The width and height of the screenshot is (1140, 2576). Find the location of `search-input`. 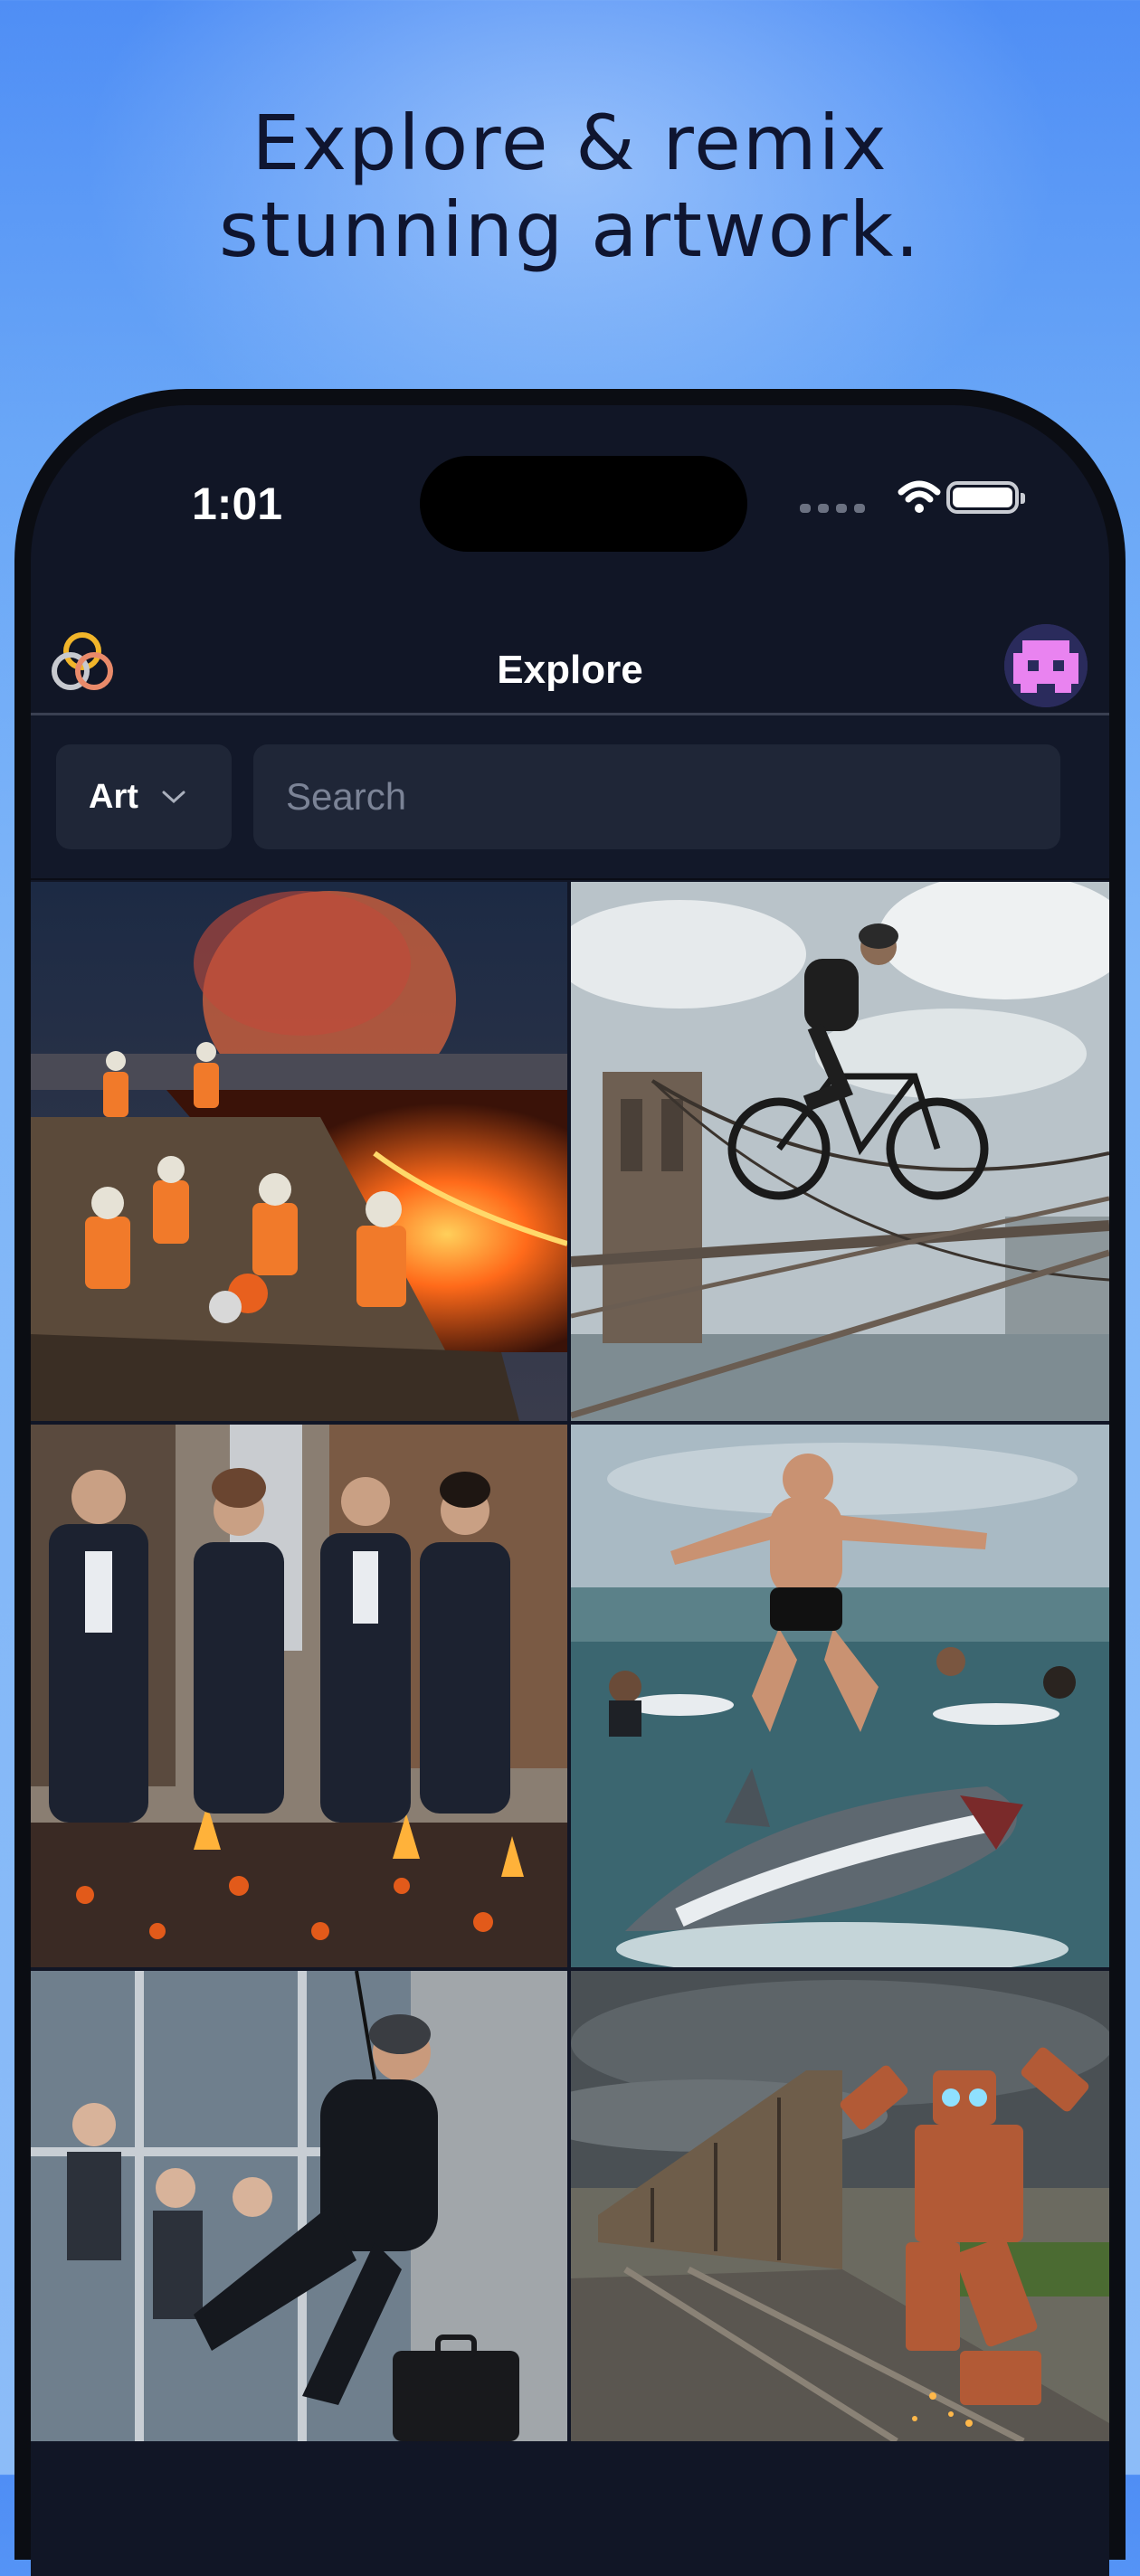

search-input is located at coordinates (657, 797).